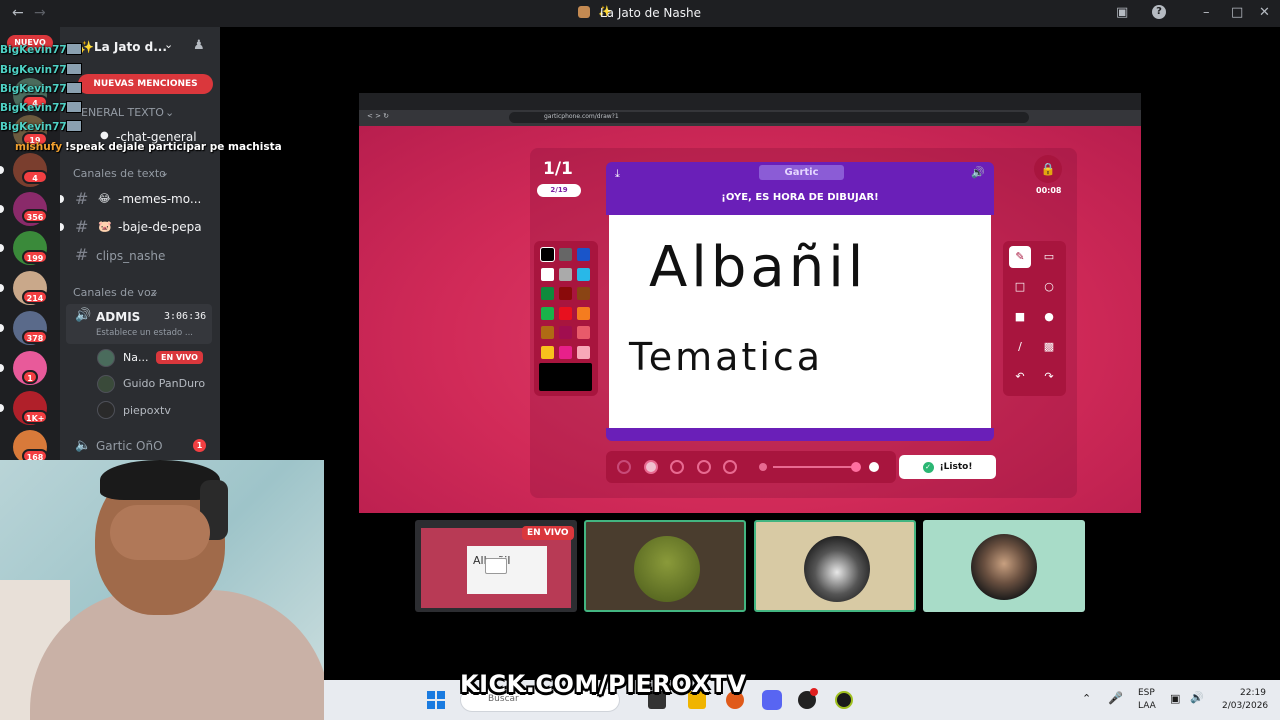 This screenshot has height=720, width=1280. What do you see at coordinates (1049, 347) in the screenshot?
I see `fill-bucket-icon: ▩` at bounding box center [1049, 347].